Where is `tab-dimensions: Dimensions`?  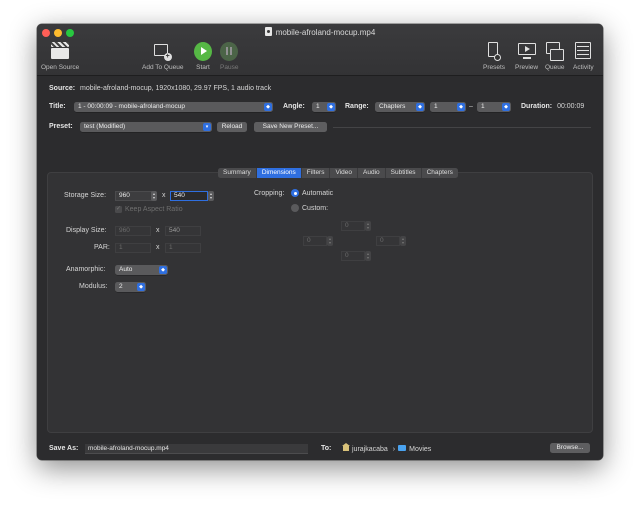
tab-dimensions: Dimensions is located at coordinates (279, 173).